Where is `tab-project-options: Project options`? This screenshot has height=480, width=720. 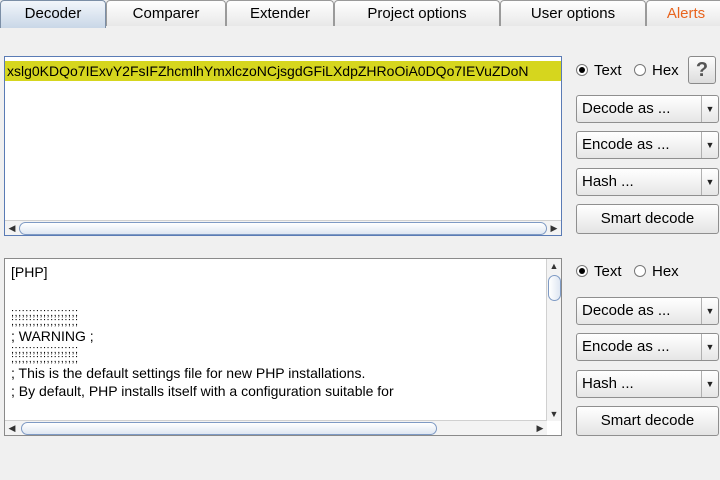 tab-project-options: Project options is located at coordinates (417, 13).